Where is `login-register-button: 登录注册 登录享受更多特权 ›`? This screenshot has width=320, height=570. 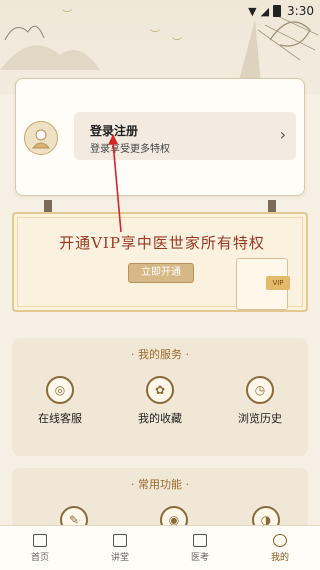 login-register-button: 登录注册 登录享受更多特权 › is located at coordinates (185, 136).